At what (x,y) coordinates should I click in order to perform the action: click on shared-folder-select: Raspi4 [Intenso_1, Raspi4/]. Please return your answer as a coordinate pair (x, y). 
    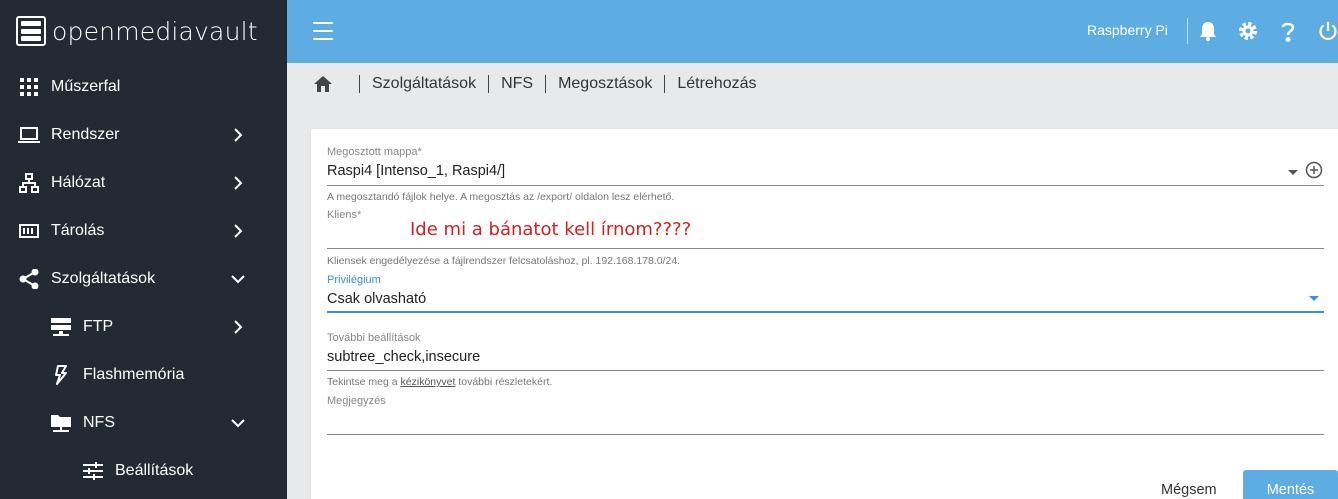
    Looking at the image, I should click on (416, 171).